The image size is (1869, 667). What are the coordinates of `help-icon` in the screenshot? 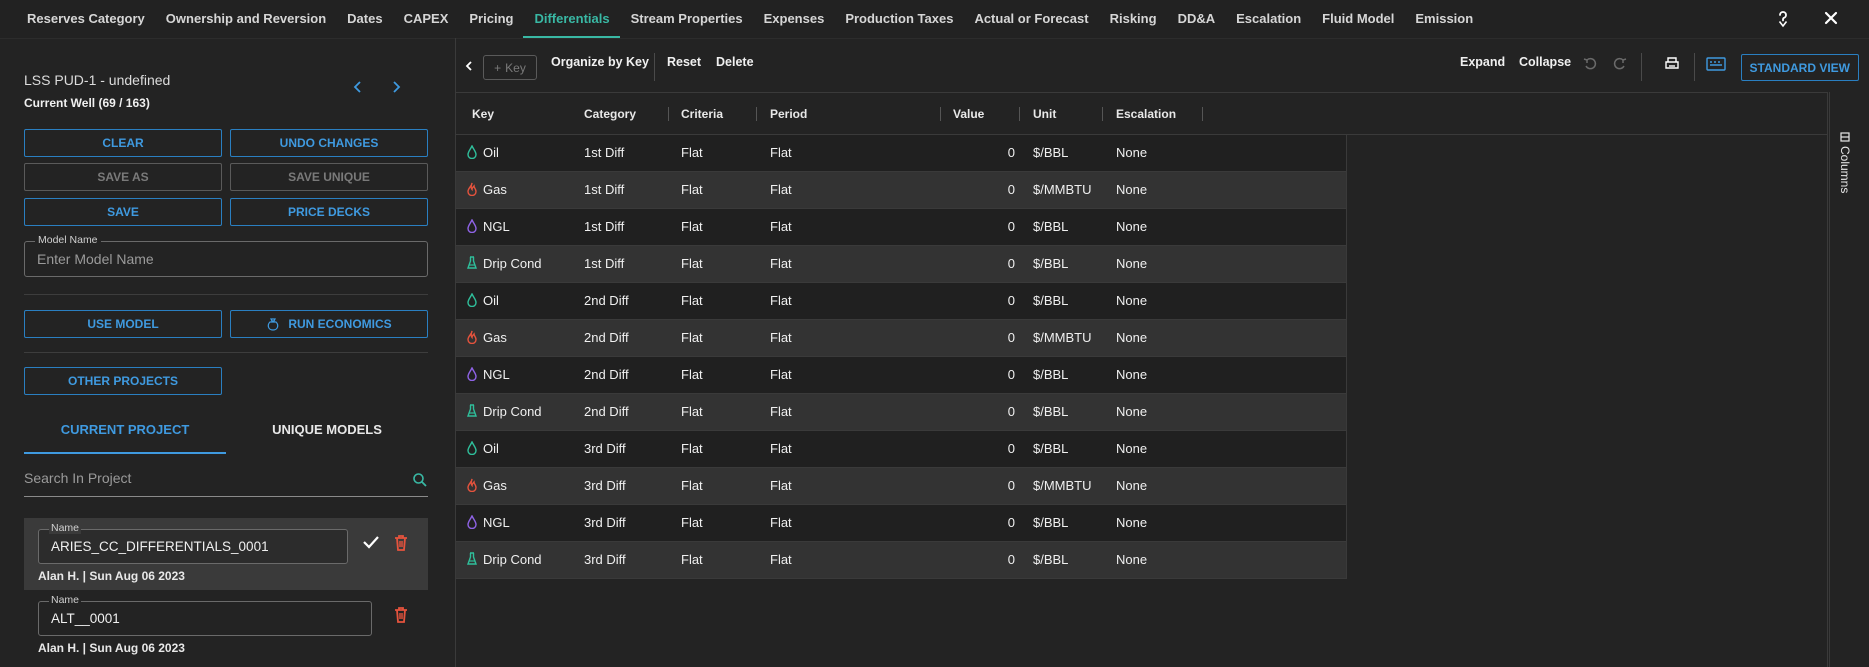 It's located at (1783, 18).